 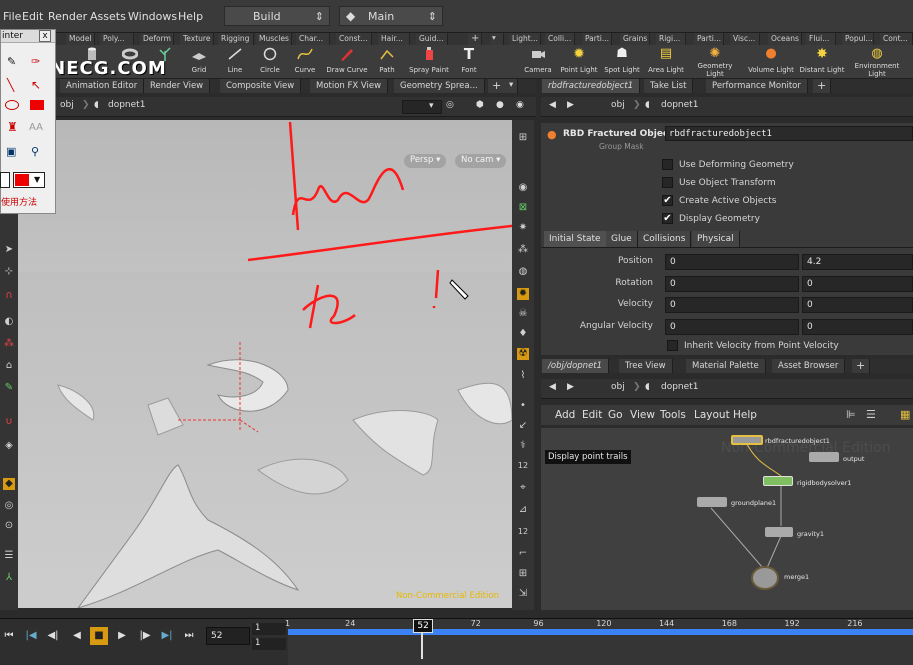 I want to click on camera-view-icon: ◉, so click(x=520, y=107).